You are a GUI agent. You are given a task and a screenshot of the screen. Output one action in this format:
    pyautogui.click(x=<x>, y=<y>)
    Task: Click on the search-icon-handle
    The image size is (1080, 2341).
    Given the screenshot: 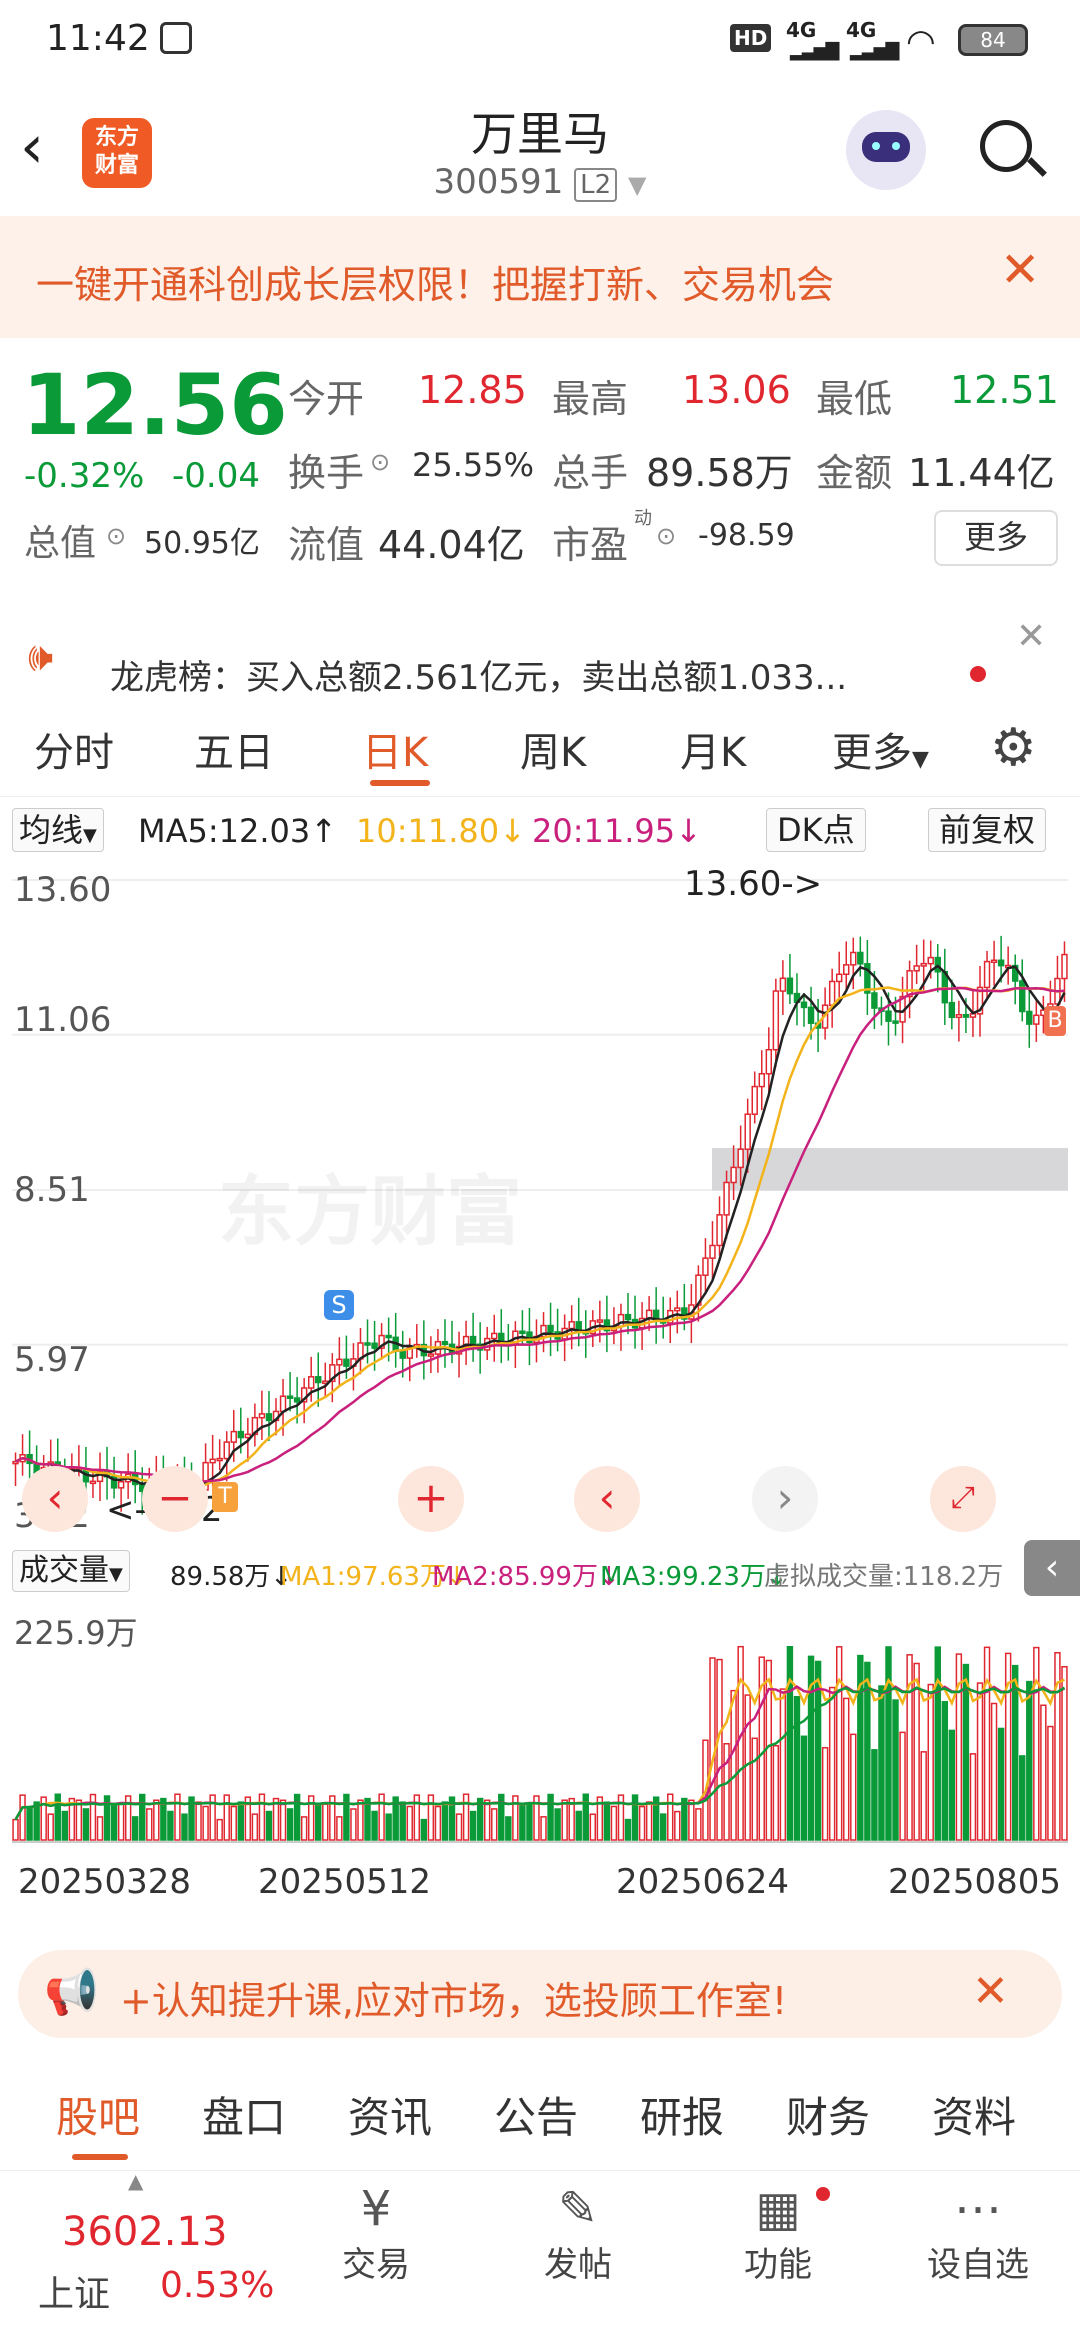 What is the action you would take?
    pyautogui.click(x=1037, y=167)
    